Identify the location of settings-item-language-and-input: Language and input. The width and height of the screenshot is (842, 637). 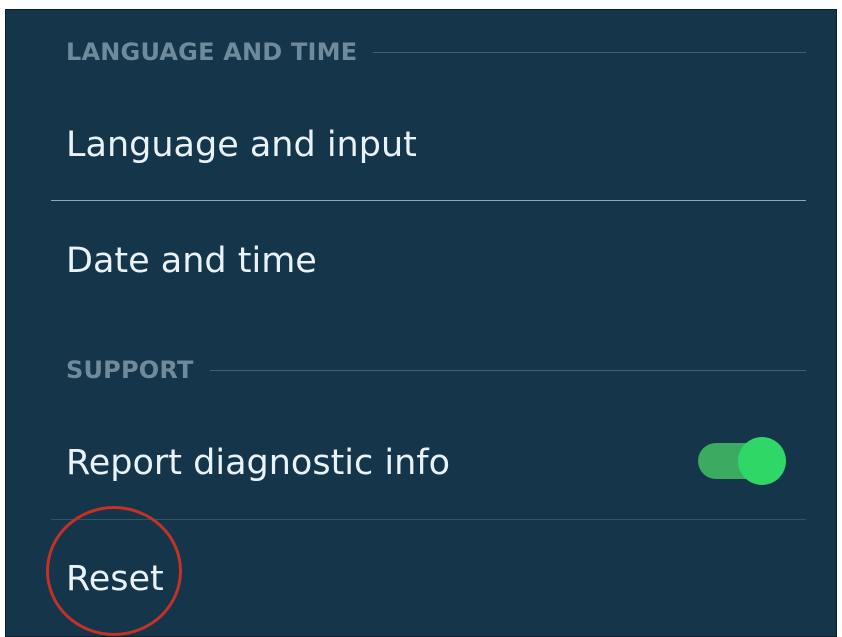
(436, 145).